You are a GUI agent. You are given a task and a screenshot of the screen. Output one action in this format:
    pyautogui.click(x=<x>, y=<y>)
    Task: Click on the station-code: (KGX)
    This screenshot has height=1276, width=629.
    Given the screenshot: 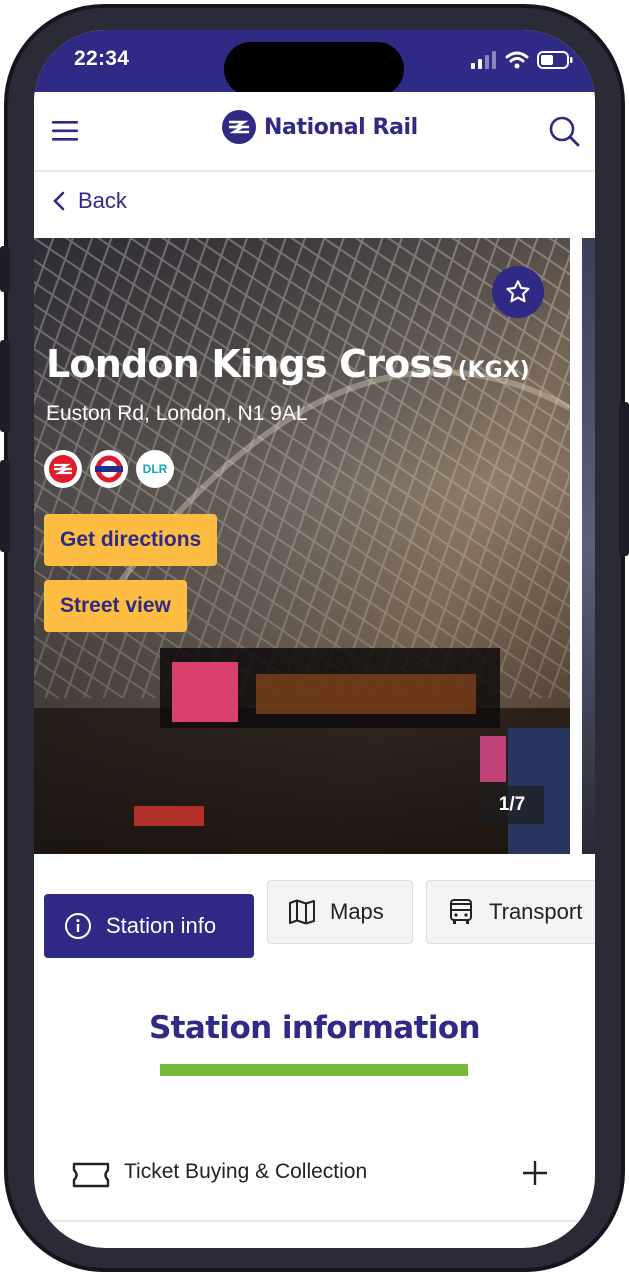 What is the action you would take?
    pyautogui.click(x=493, y=370)
    